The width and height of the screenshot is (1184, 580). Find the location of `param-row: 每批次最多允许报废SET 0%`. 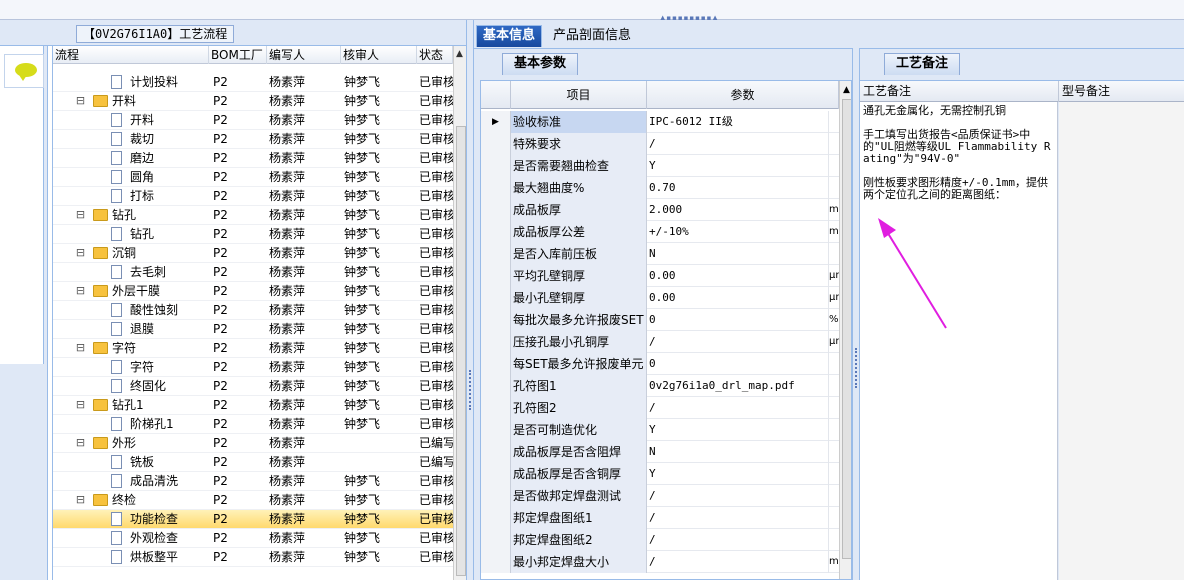

param-row: 每批次最多允许报废SET 0% is located at coordinates (660, 320).